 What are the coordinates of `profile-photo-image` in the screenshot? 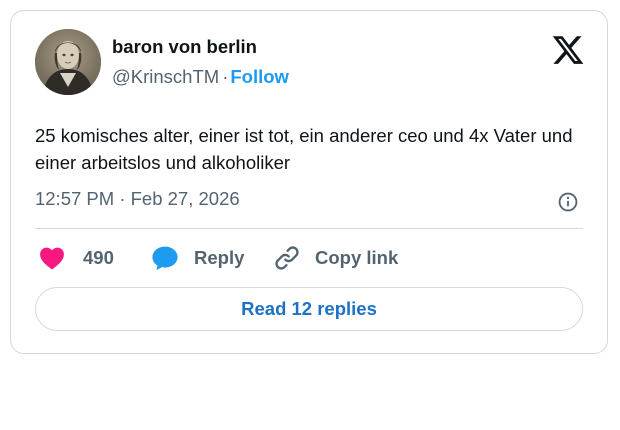 It's located at (68, 62).